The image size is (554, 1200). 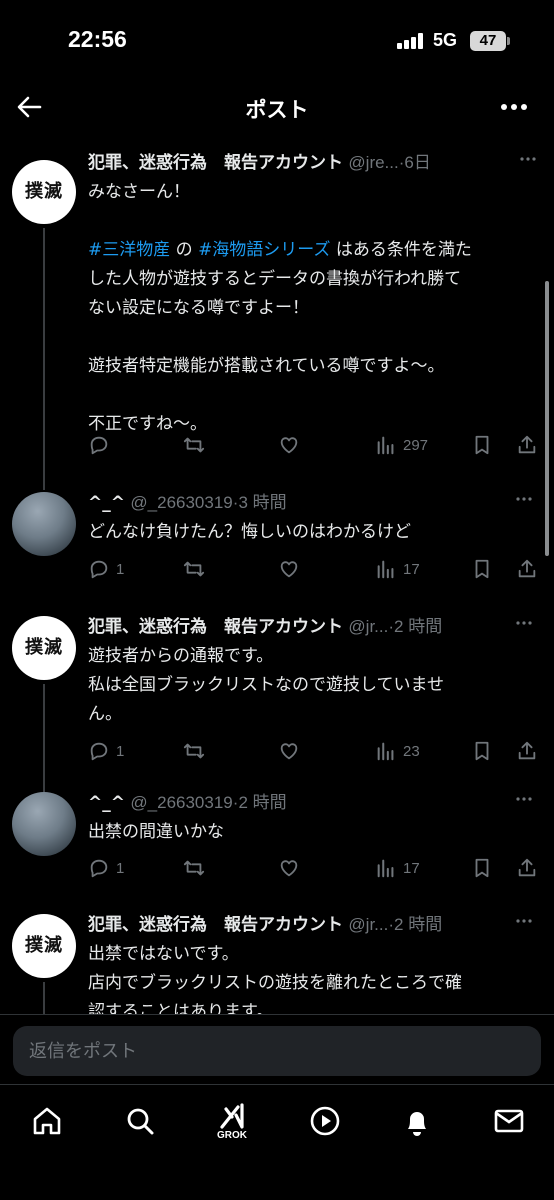 What do you see at coordinates (547, 418) in the screenshot?
I see `scrollbar` at bounding box center [547, 418].